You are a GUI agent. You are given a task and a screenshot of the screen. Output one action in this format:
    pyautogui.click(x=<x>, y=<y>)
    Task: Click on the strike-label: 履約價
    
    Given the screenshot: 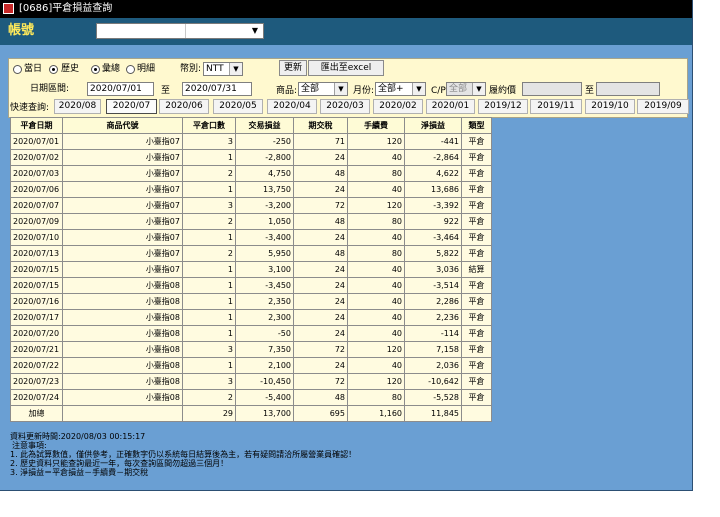 What is the action you would take?
    pyautogui.click(x=503, y=91)
    